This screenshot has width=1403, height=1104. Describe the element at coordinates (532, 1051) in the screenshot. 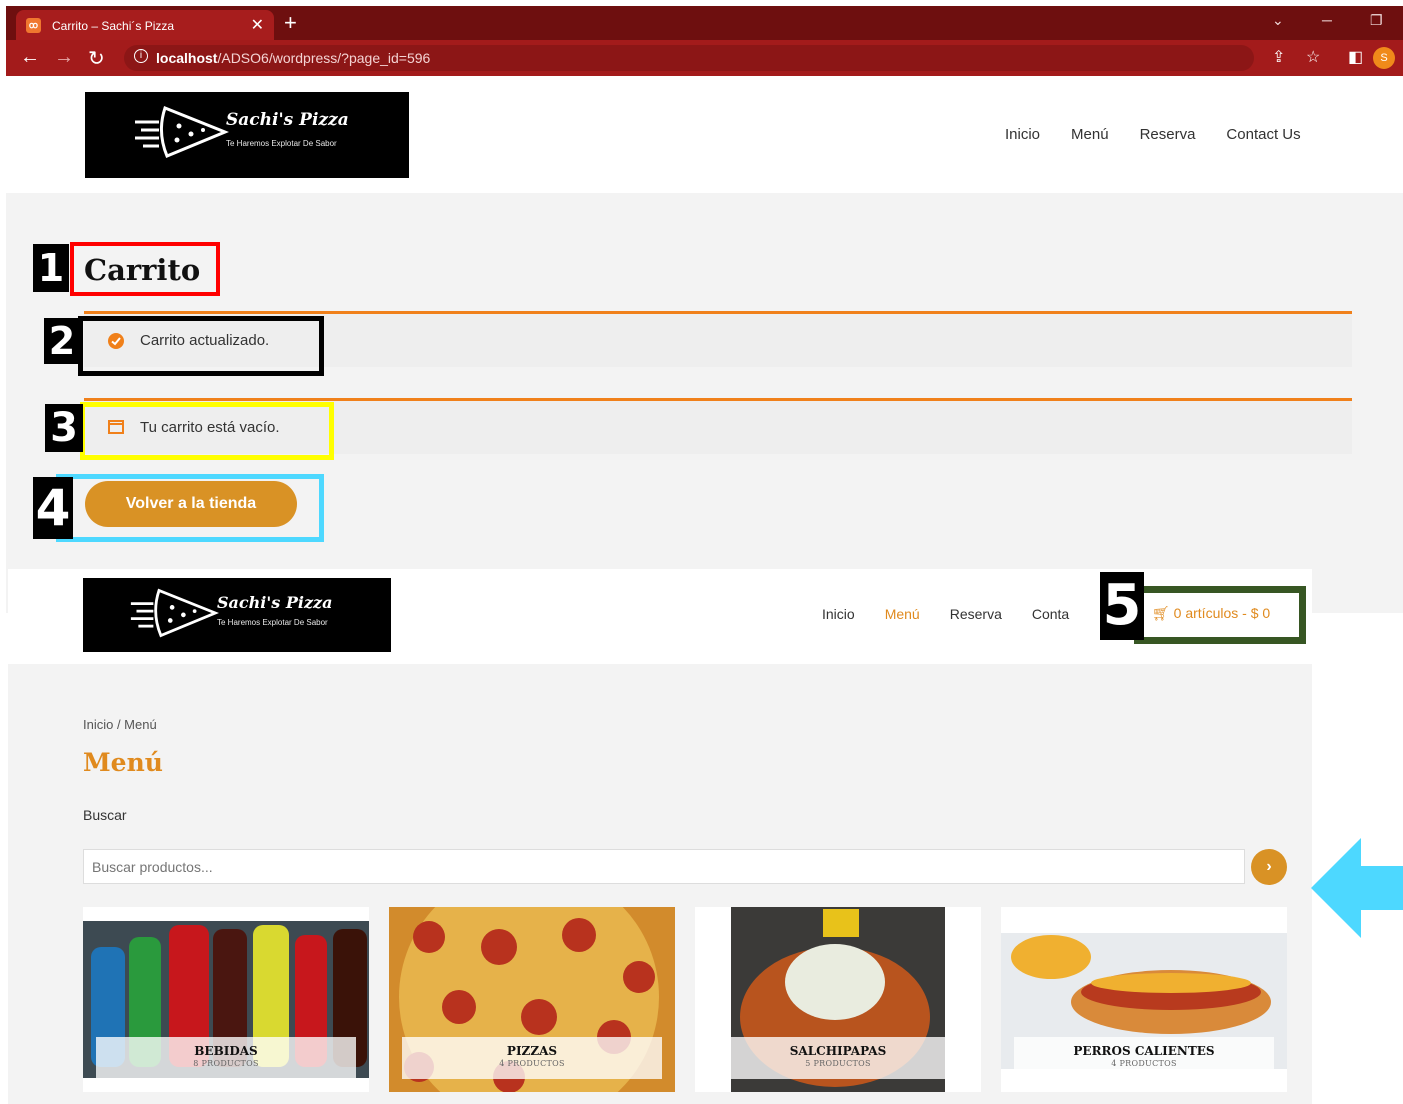

I see `category-name: PIZZAS` at that location.